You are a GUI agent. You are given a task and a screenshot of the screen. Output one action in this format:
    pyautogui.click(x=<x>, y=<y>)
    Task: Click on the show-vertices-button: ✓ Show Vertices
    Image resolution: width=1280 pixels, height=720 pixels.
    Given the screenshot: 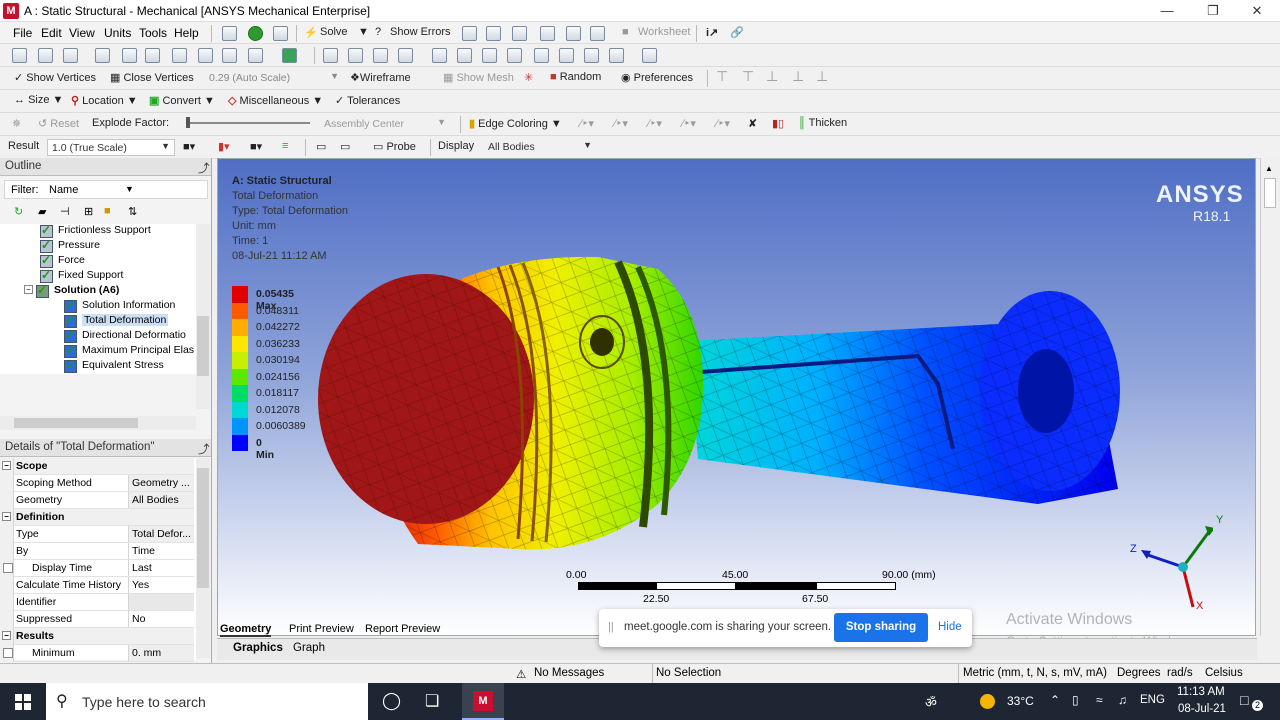 What is the action you would take?
    pyautogui.click(x=55, y=77)
    